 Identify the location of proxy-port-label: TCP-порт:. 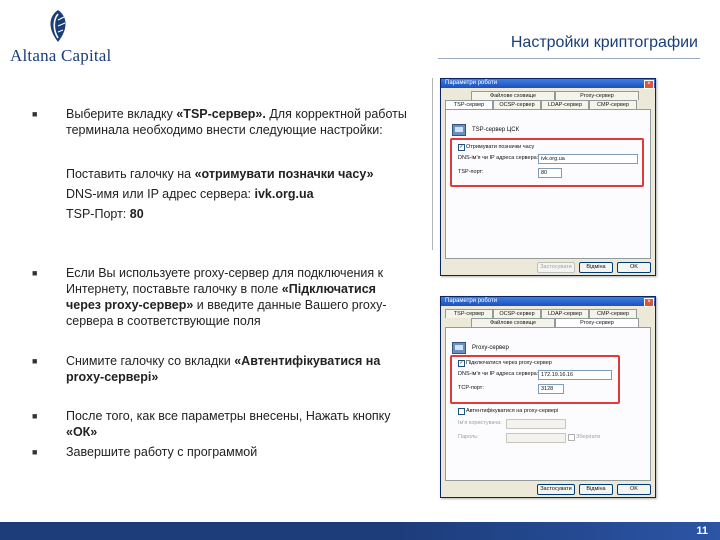
(471, 388).